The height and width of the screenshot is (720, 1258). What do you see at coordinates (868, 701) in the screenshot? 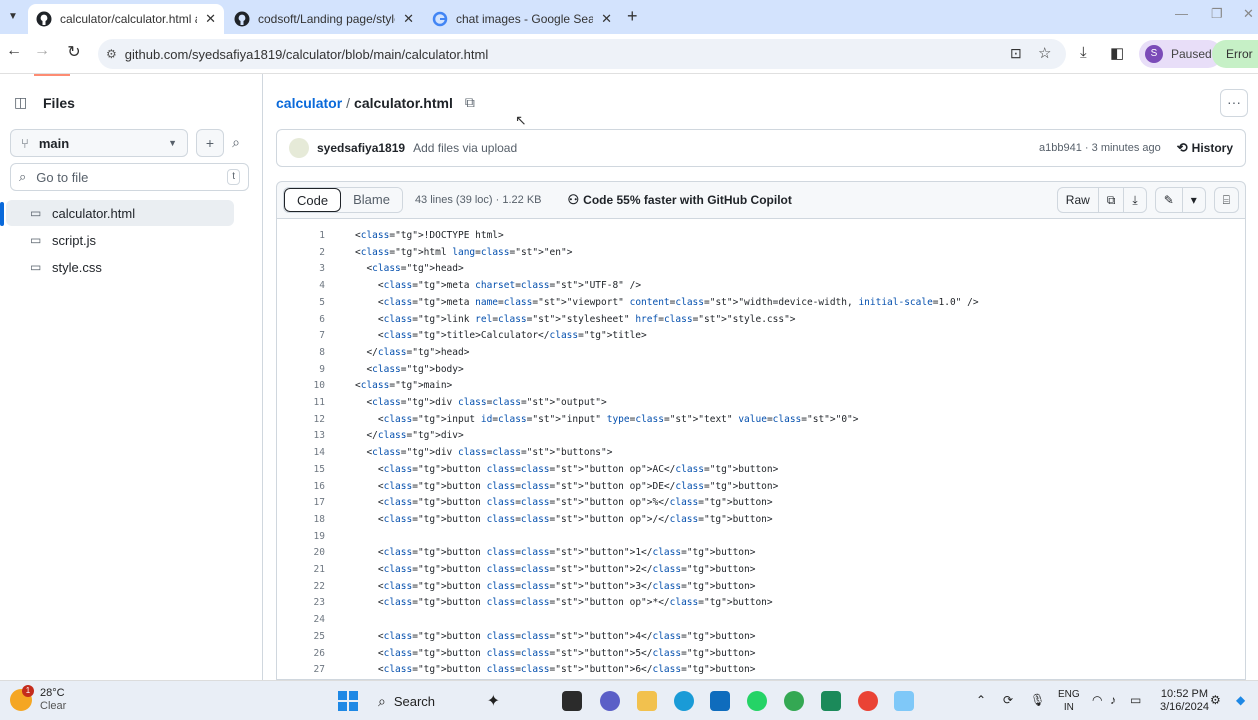
I see `chrome-profile-icon` at bounding box center [868, 701].